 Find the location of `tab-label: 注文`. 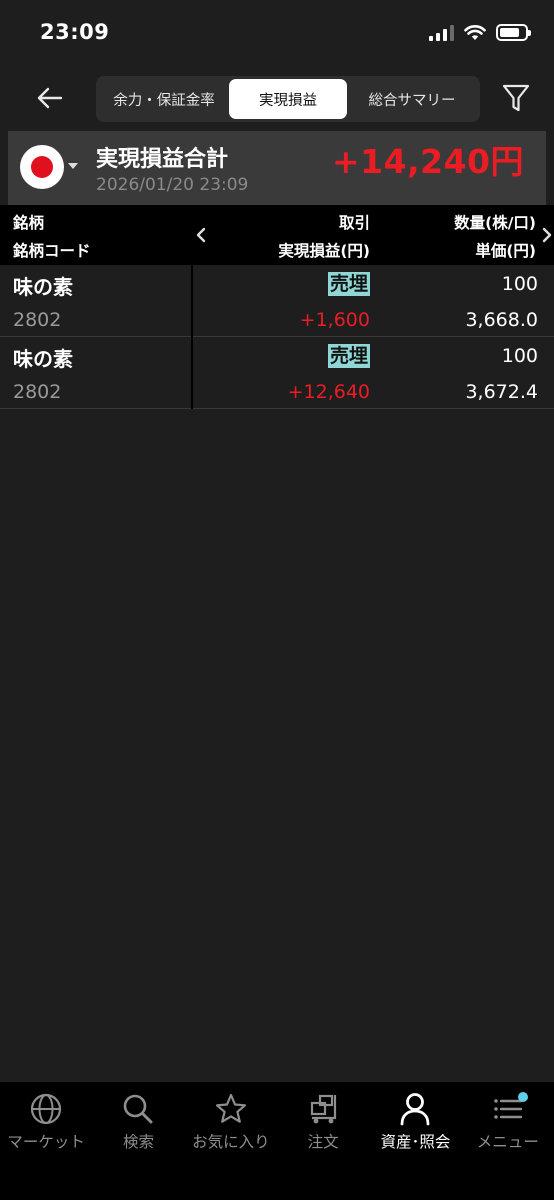

tab-label: 注文 is located at coordinates (323, 1142).